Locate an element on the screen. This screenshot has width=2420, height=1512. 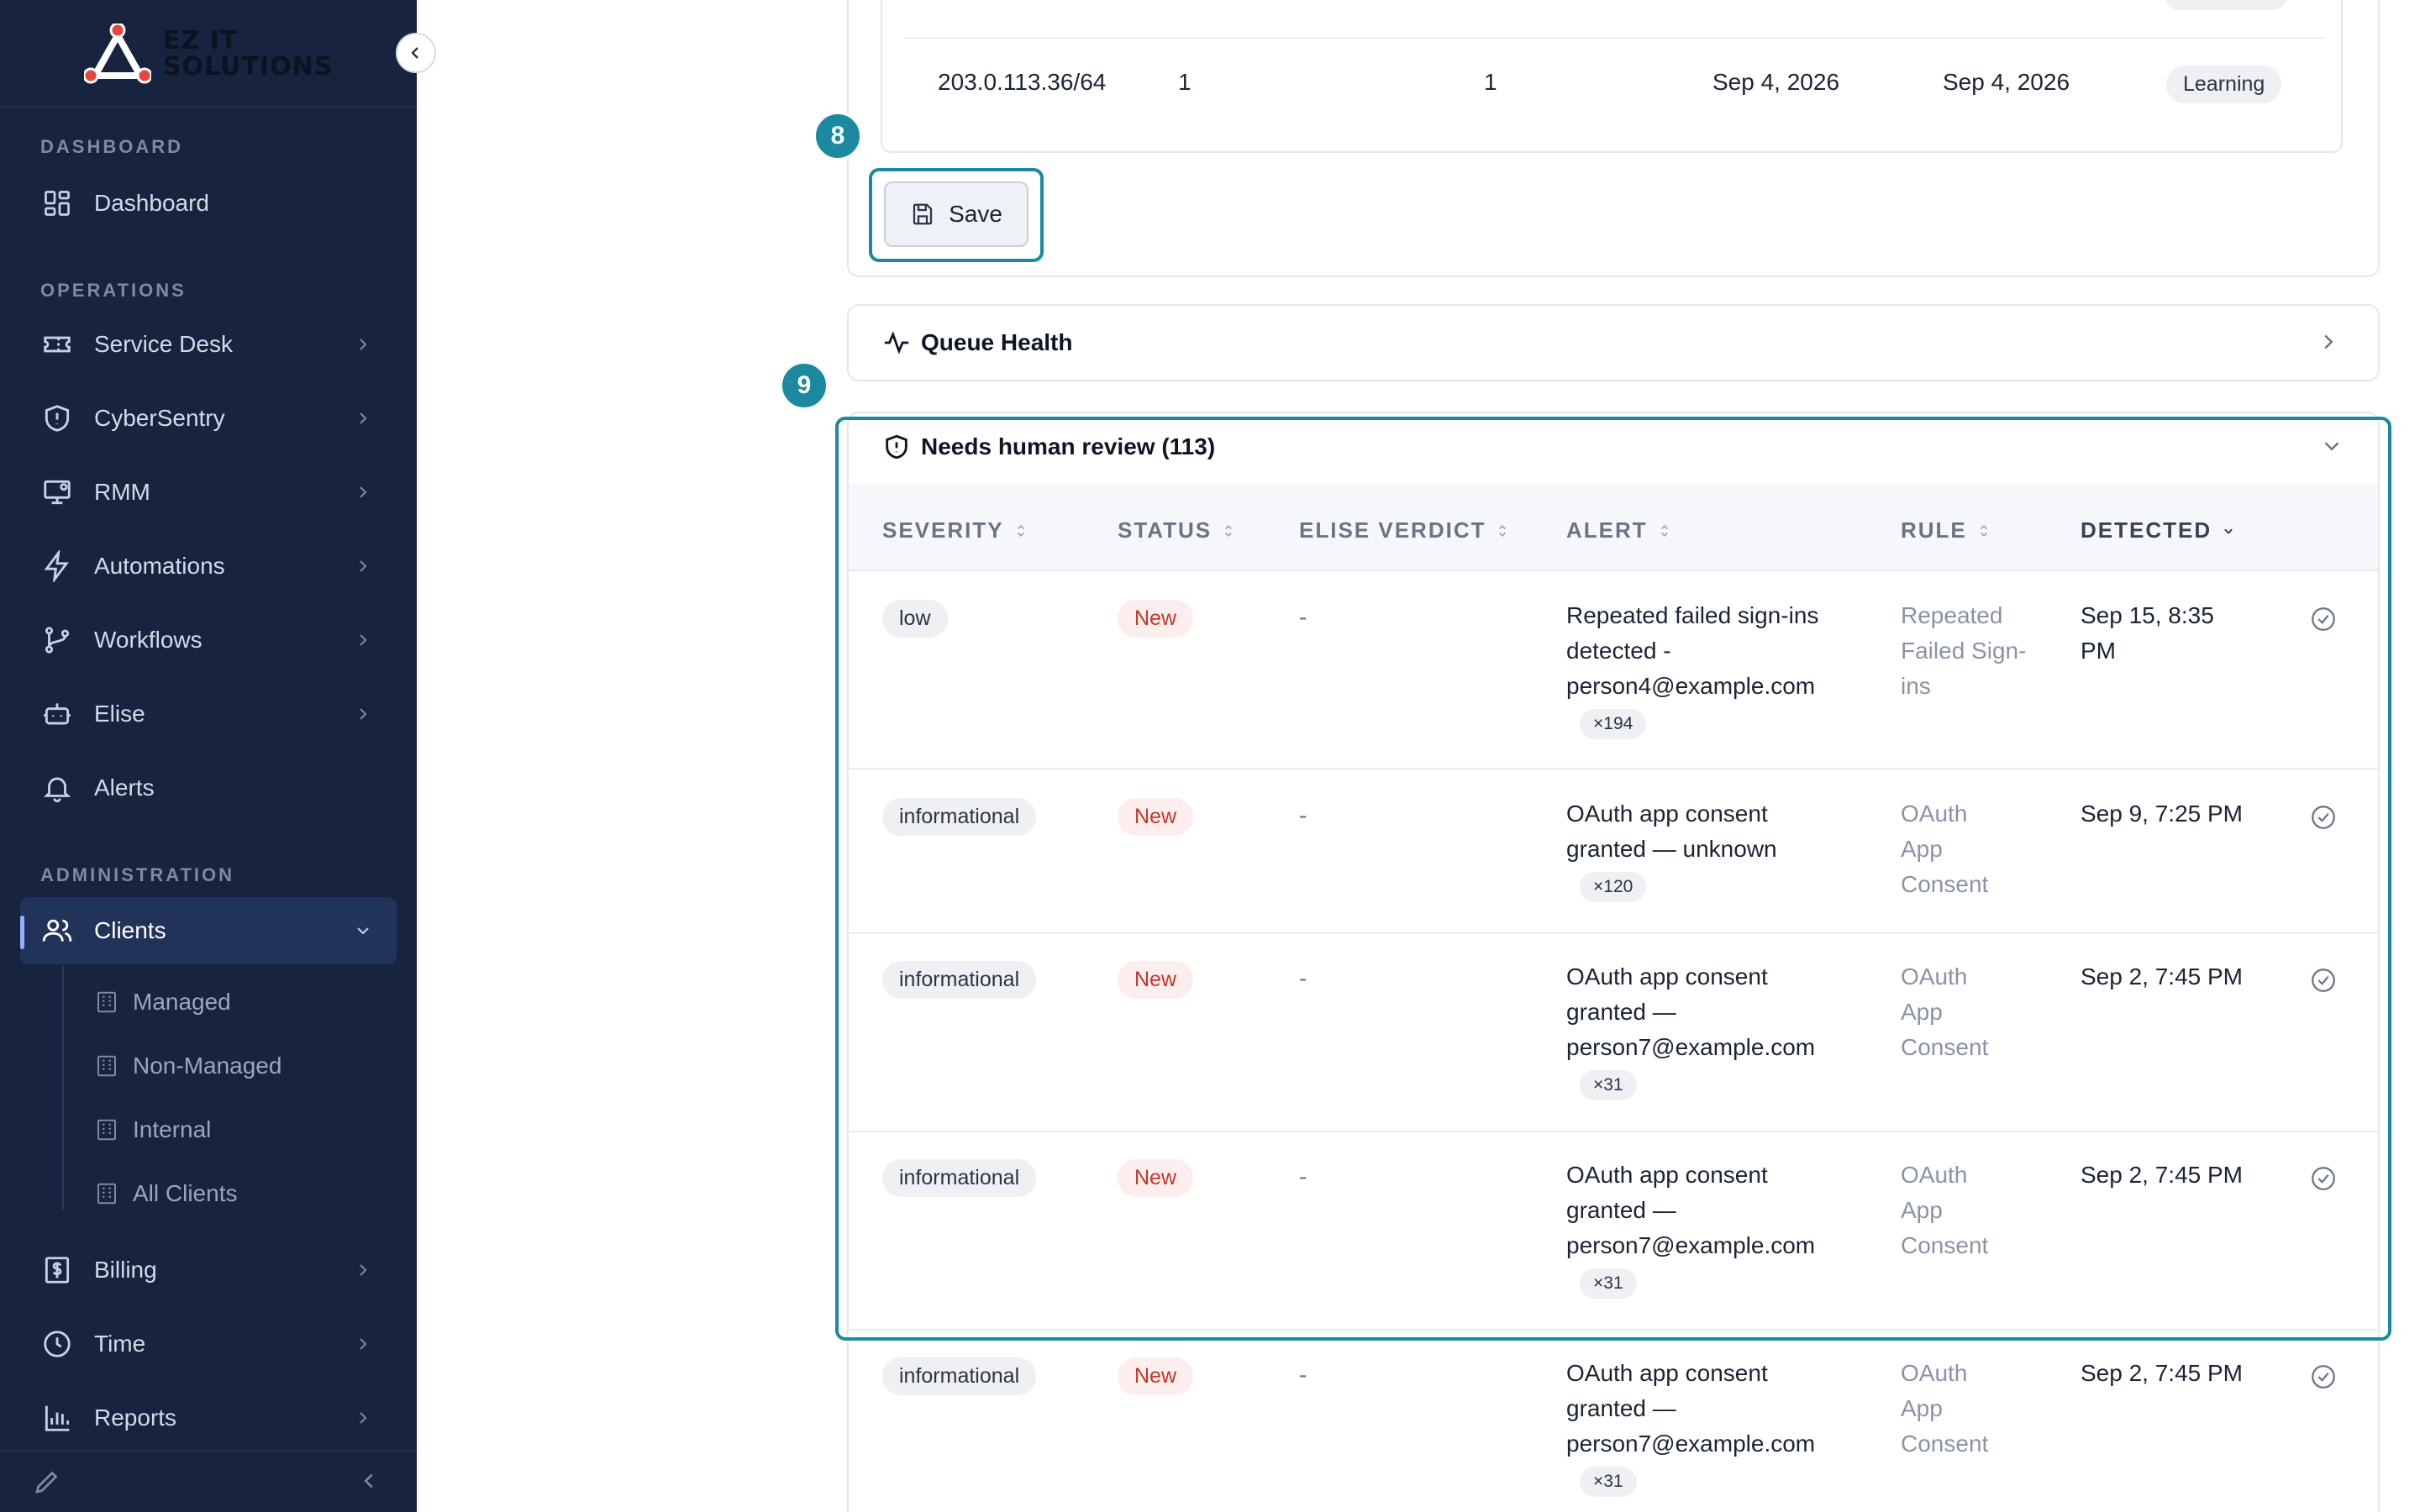
detected-cell: Sep 2, 7:45 PM is located at coordinates (2162, 1373).